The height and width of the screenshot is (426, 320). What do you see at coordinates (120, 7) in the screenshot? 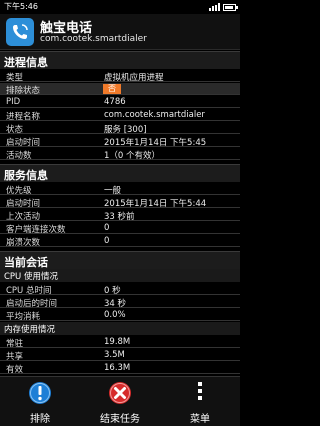
I see `status-bar: 下午5:46` at bounding box center [120, 7].